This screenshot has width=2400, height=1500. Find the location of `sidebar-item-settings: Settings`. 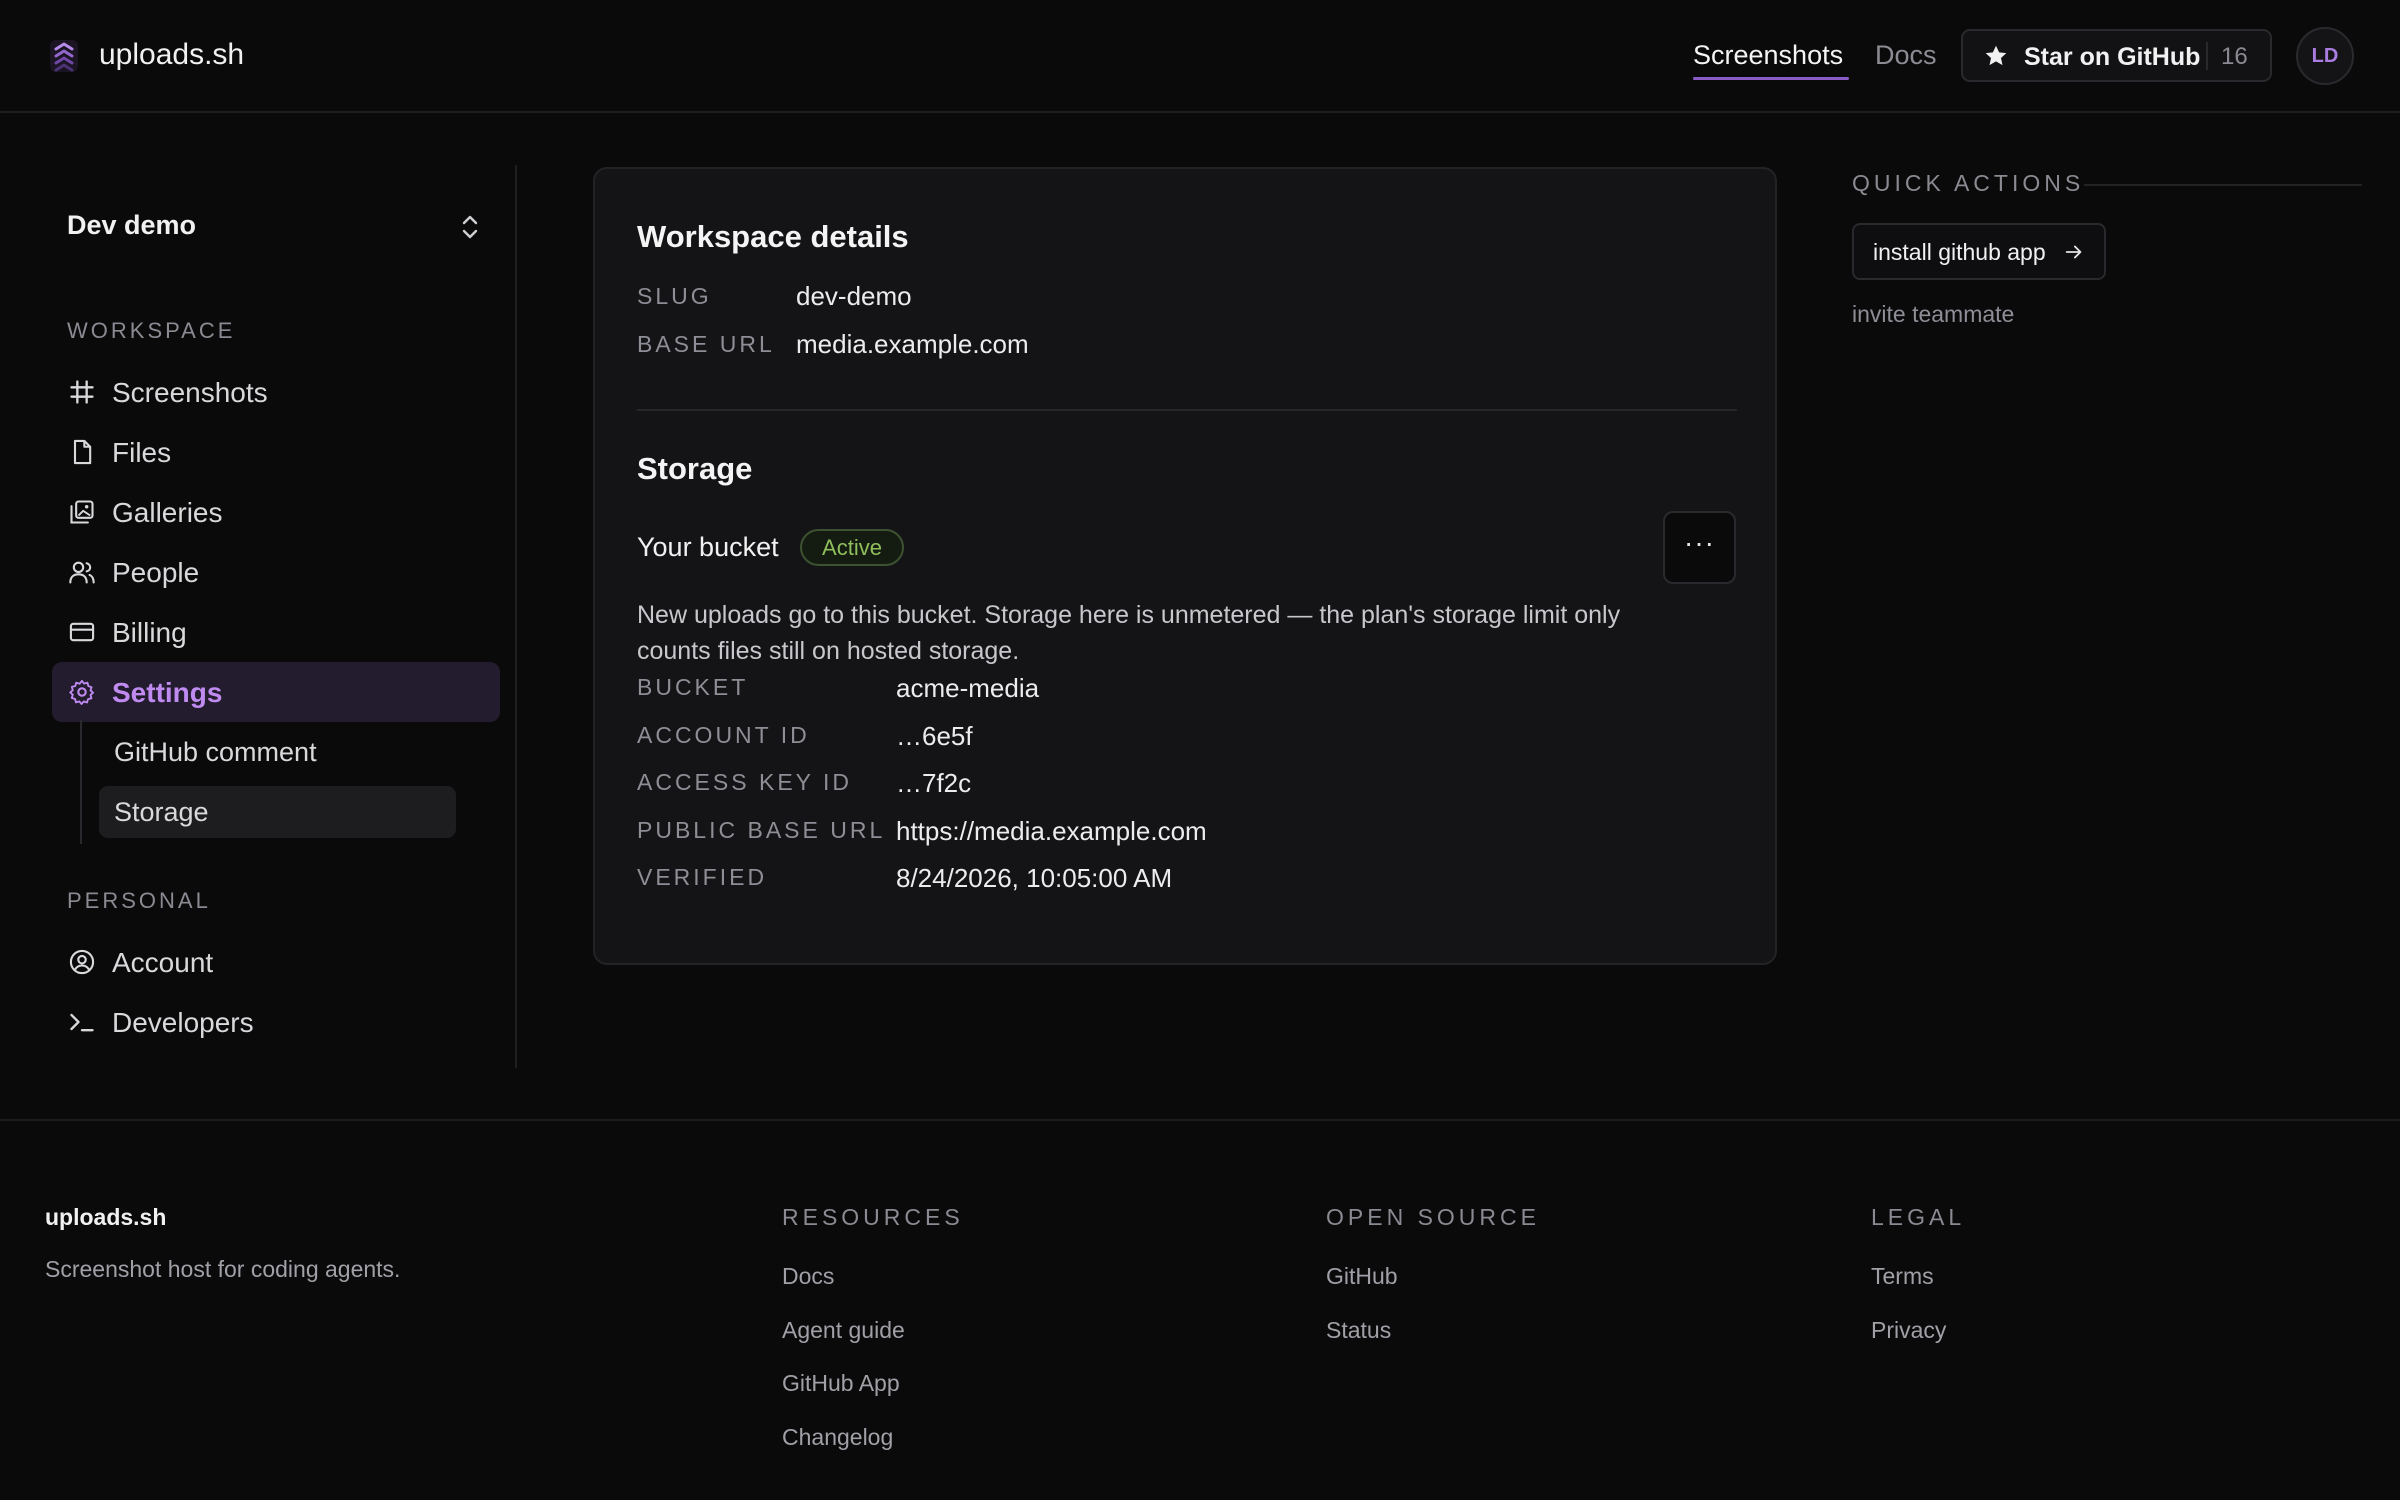

sidebar-item-settings: Settings is located at coordinates (276, 692).